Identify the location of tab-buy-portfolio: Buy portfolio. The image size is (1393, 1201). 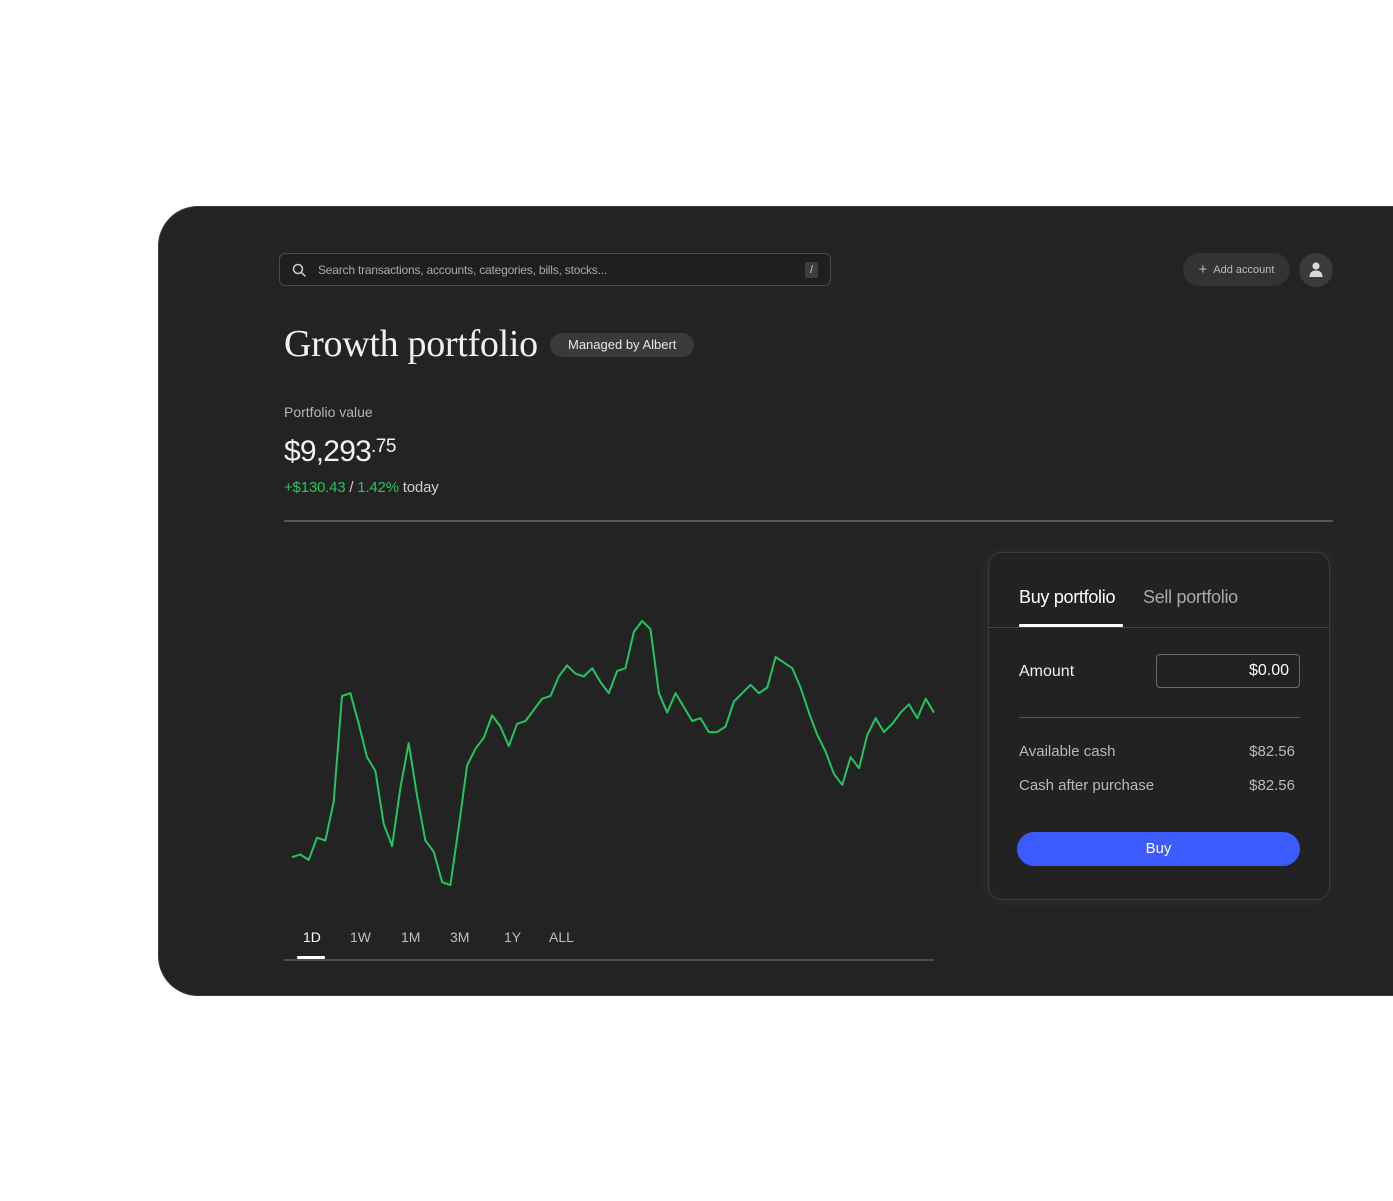
(1067, 597).